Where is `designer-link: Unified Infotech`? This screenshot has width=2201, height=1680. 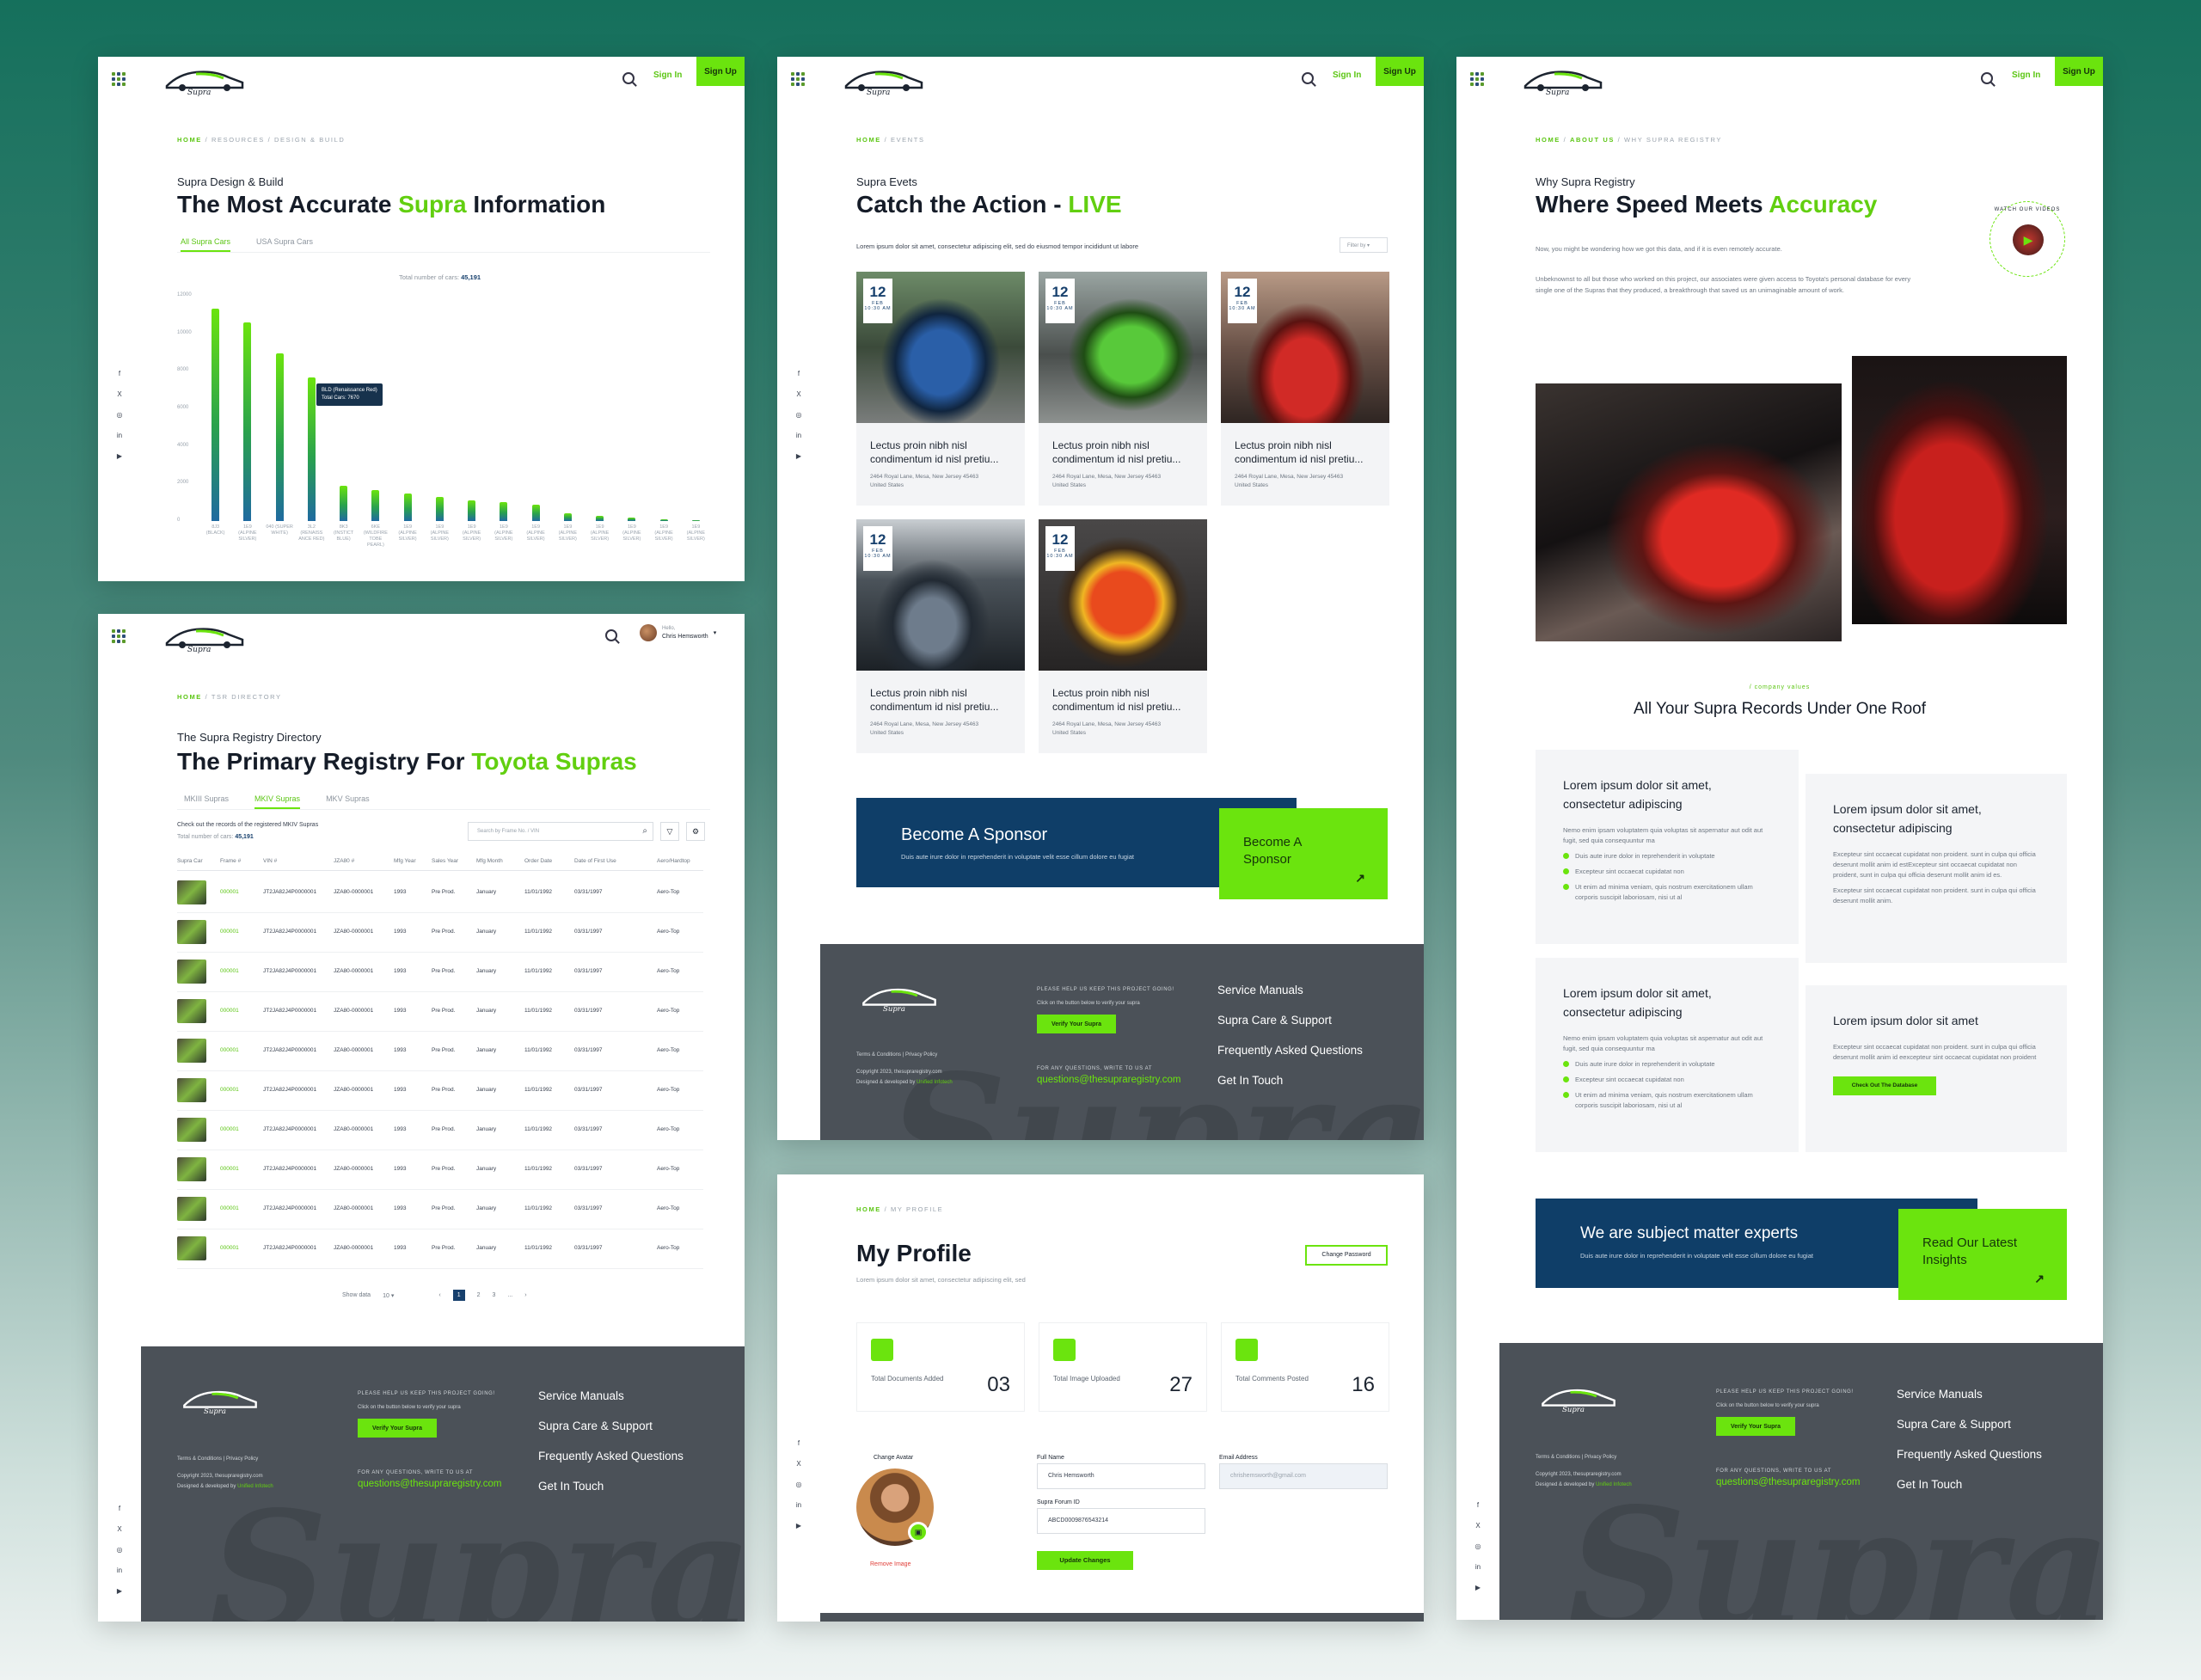
designer-link: Unified Infotech is located at coordinates (1614, 1485).